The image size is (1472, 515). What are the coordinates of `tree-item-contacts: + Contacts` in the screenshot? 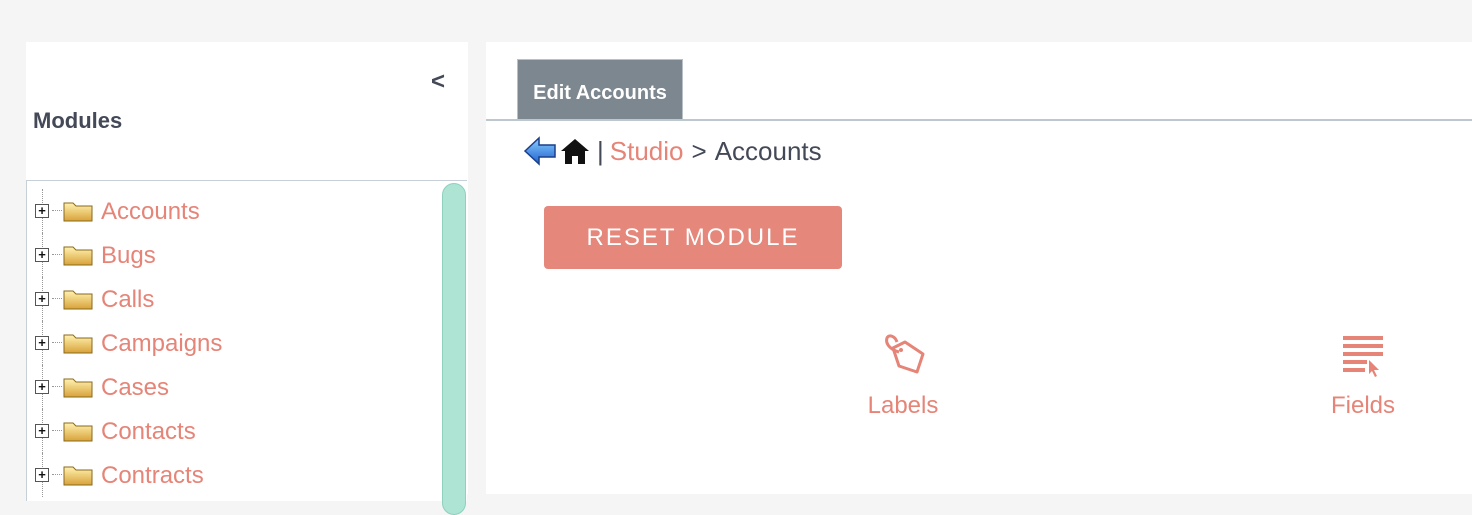 It's located at (127, 431).